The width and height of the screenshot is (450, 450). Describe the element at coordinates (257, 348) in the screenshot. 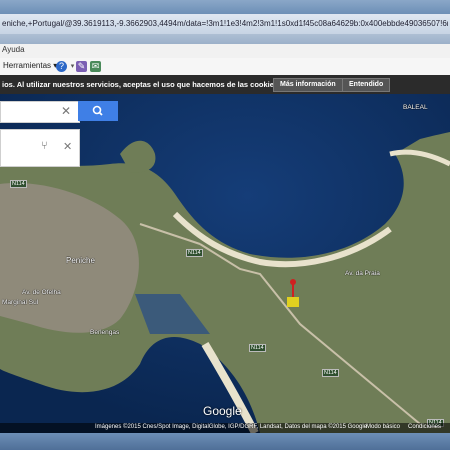

I see `road-n114-3: N114` at that location.